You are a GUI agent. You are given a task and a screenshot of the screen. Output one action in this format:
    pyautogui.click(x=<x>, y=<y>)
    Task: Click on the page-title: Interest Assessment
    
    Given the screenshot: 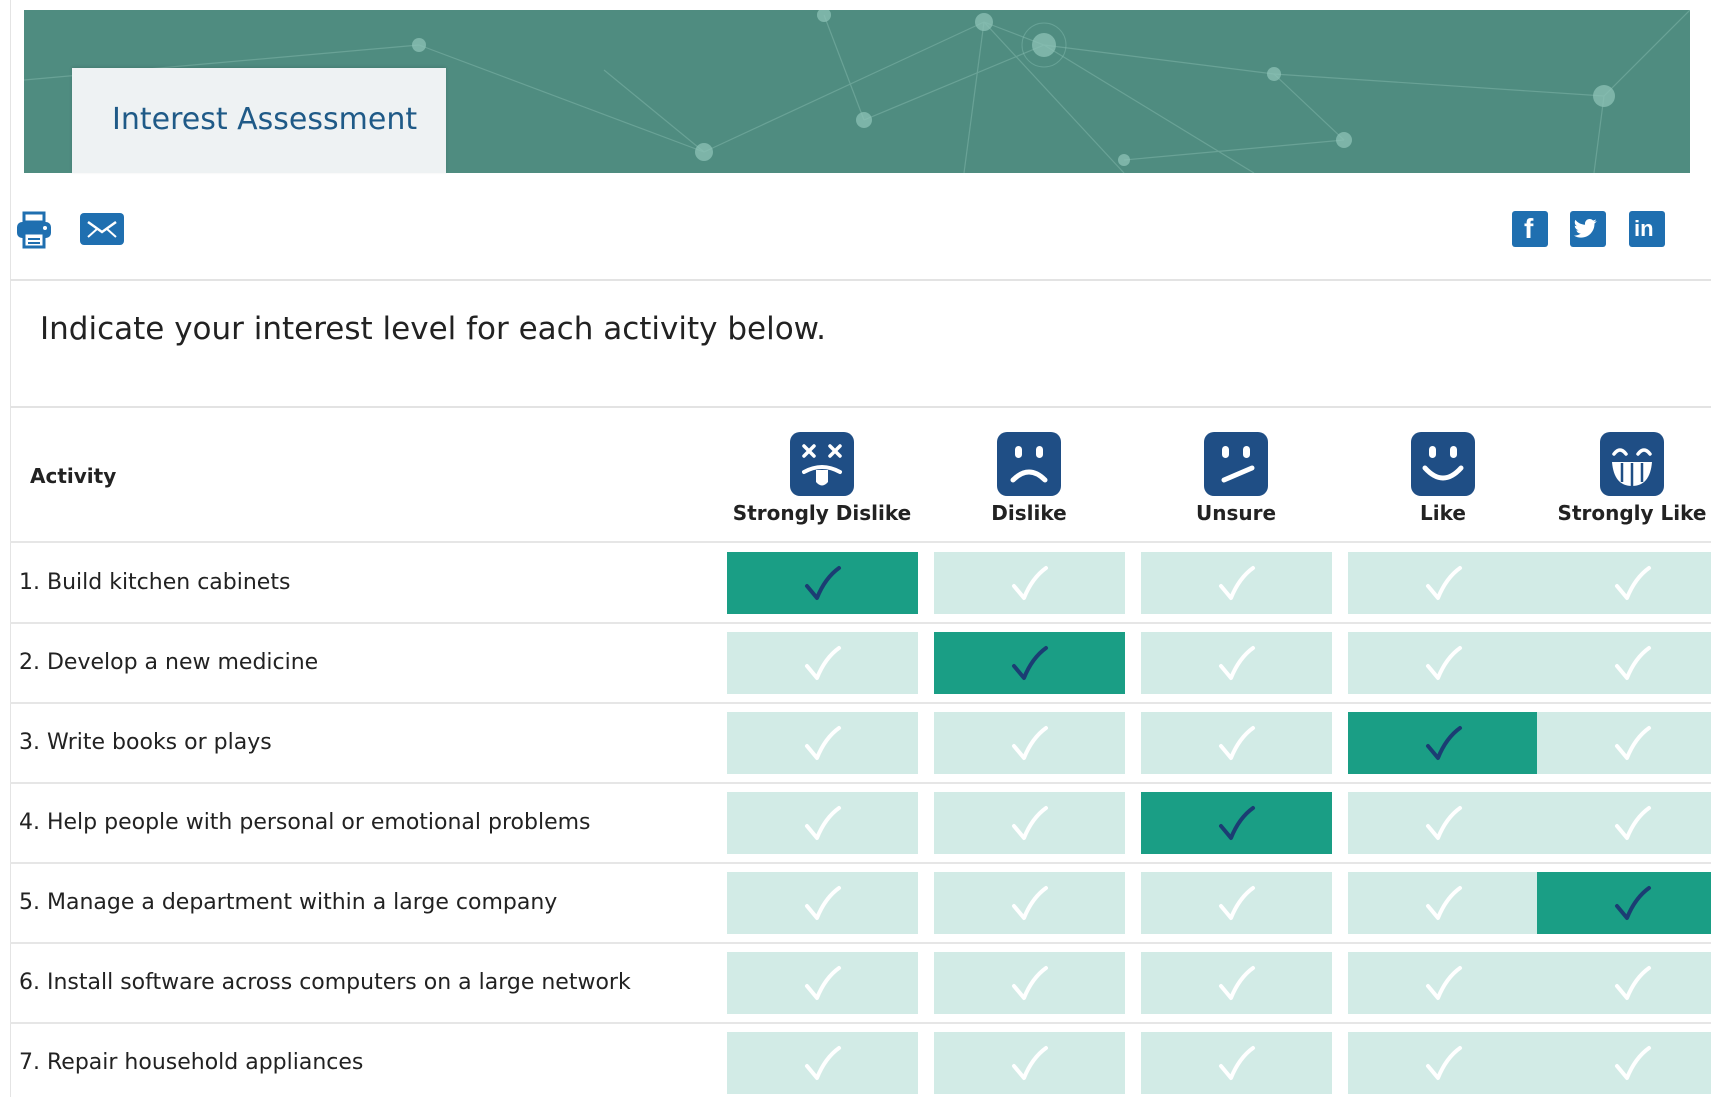 What is the action you would take?
    pyautogui.click(x=265, y=119)
    